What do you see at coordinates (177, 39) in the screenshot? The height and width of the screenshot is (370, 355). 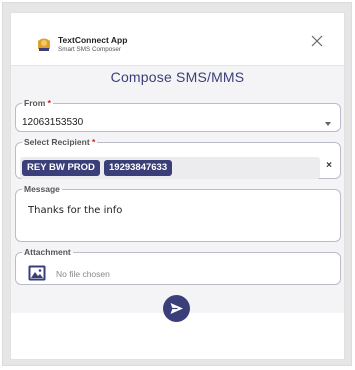 I see `dialog-header: TextConnect App Smart SMS Composer` at bounding box center [177, 39].